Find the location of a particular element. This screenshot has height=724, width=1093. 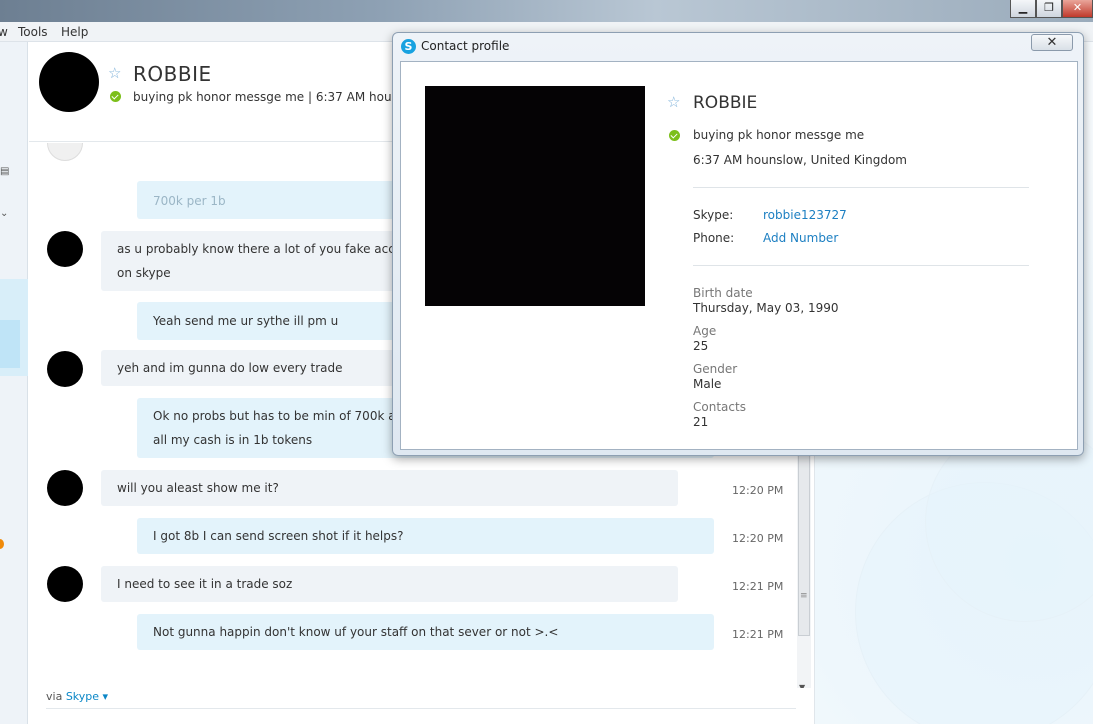

phone-label: Phone: is located at coordinates (714, 238).